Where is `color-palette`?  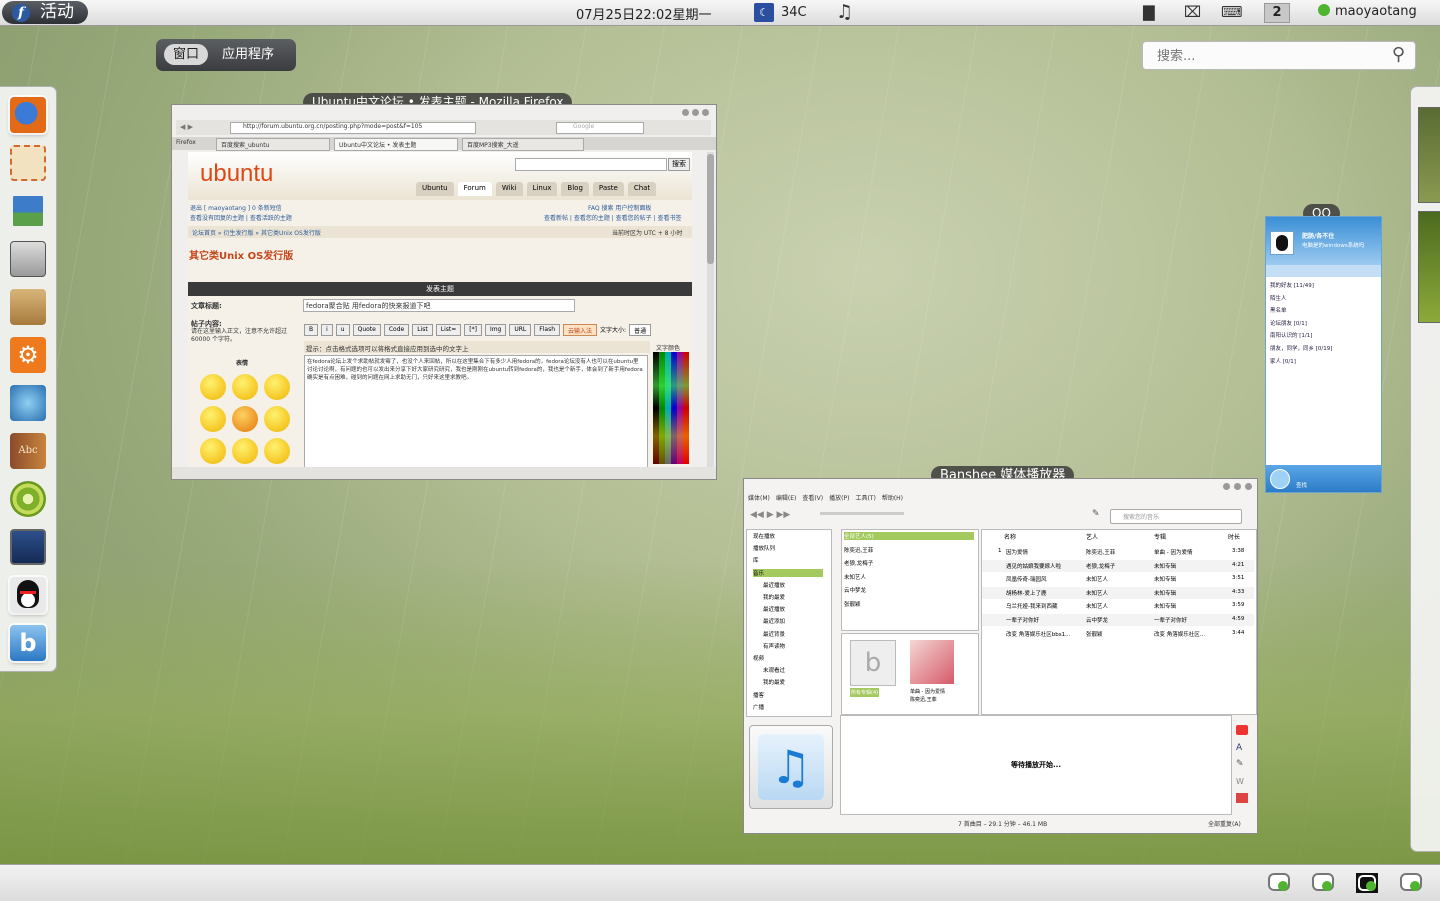 color-palette is located at coordinates (671, 408).